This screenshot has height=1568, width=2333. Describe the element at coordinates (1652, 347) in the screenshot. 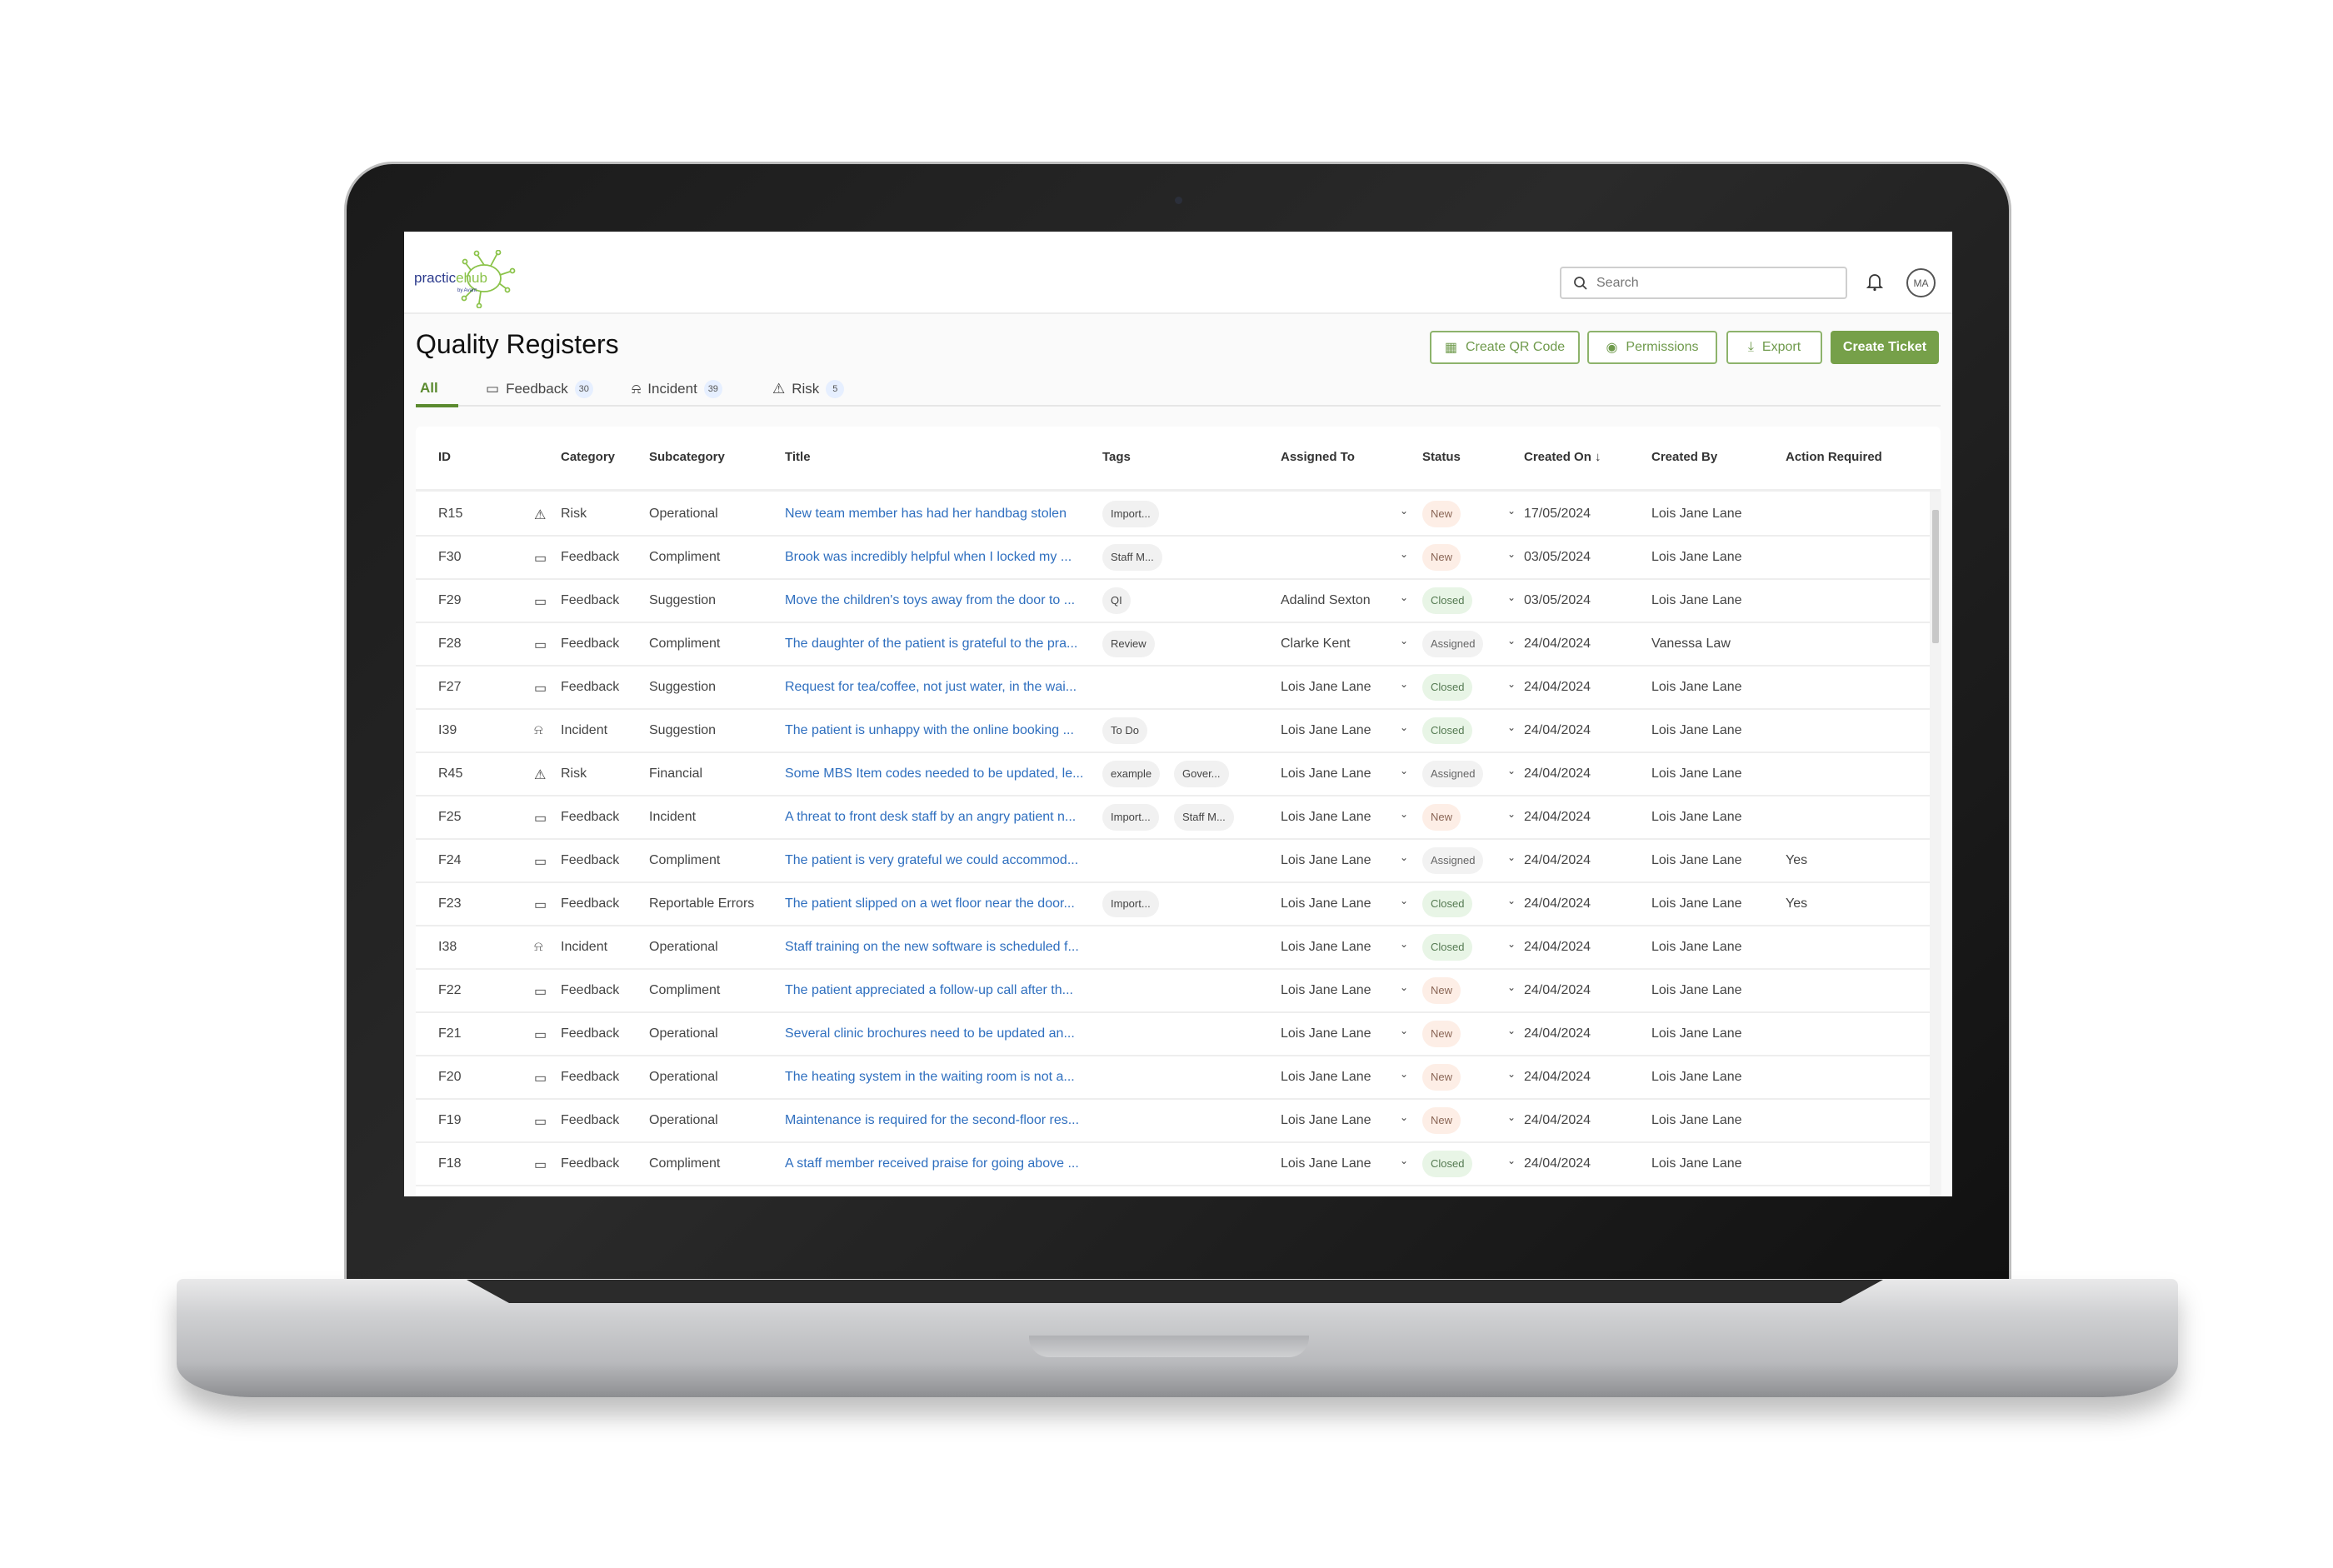

I see `permissions-button: ◉ Permissions` at that location.